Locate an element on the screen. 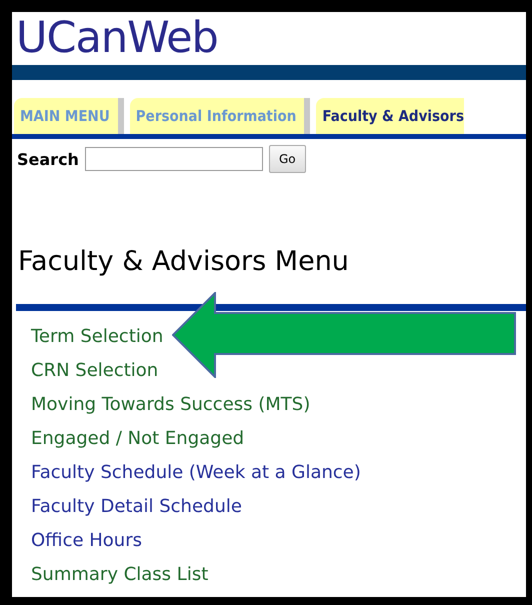  menu-tab: Faculty & Advisors is located at coordinates (390, 116).